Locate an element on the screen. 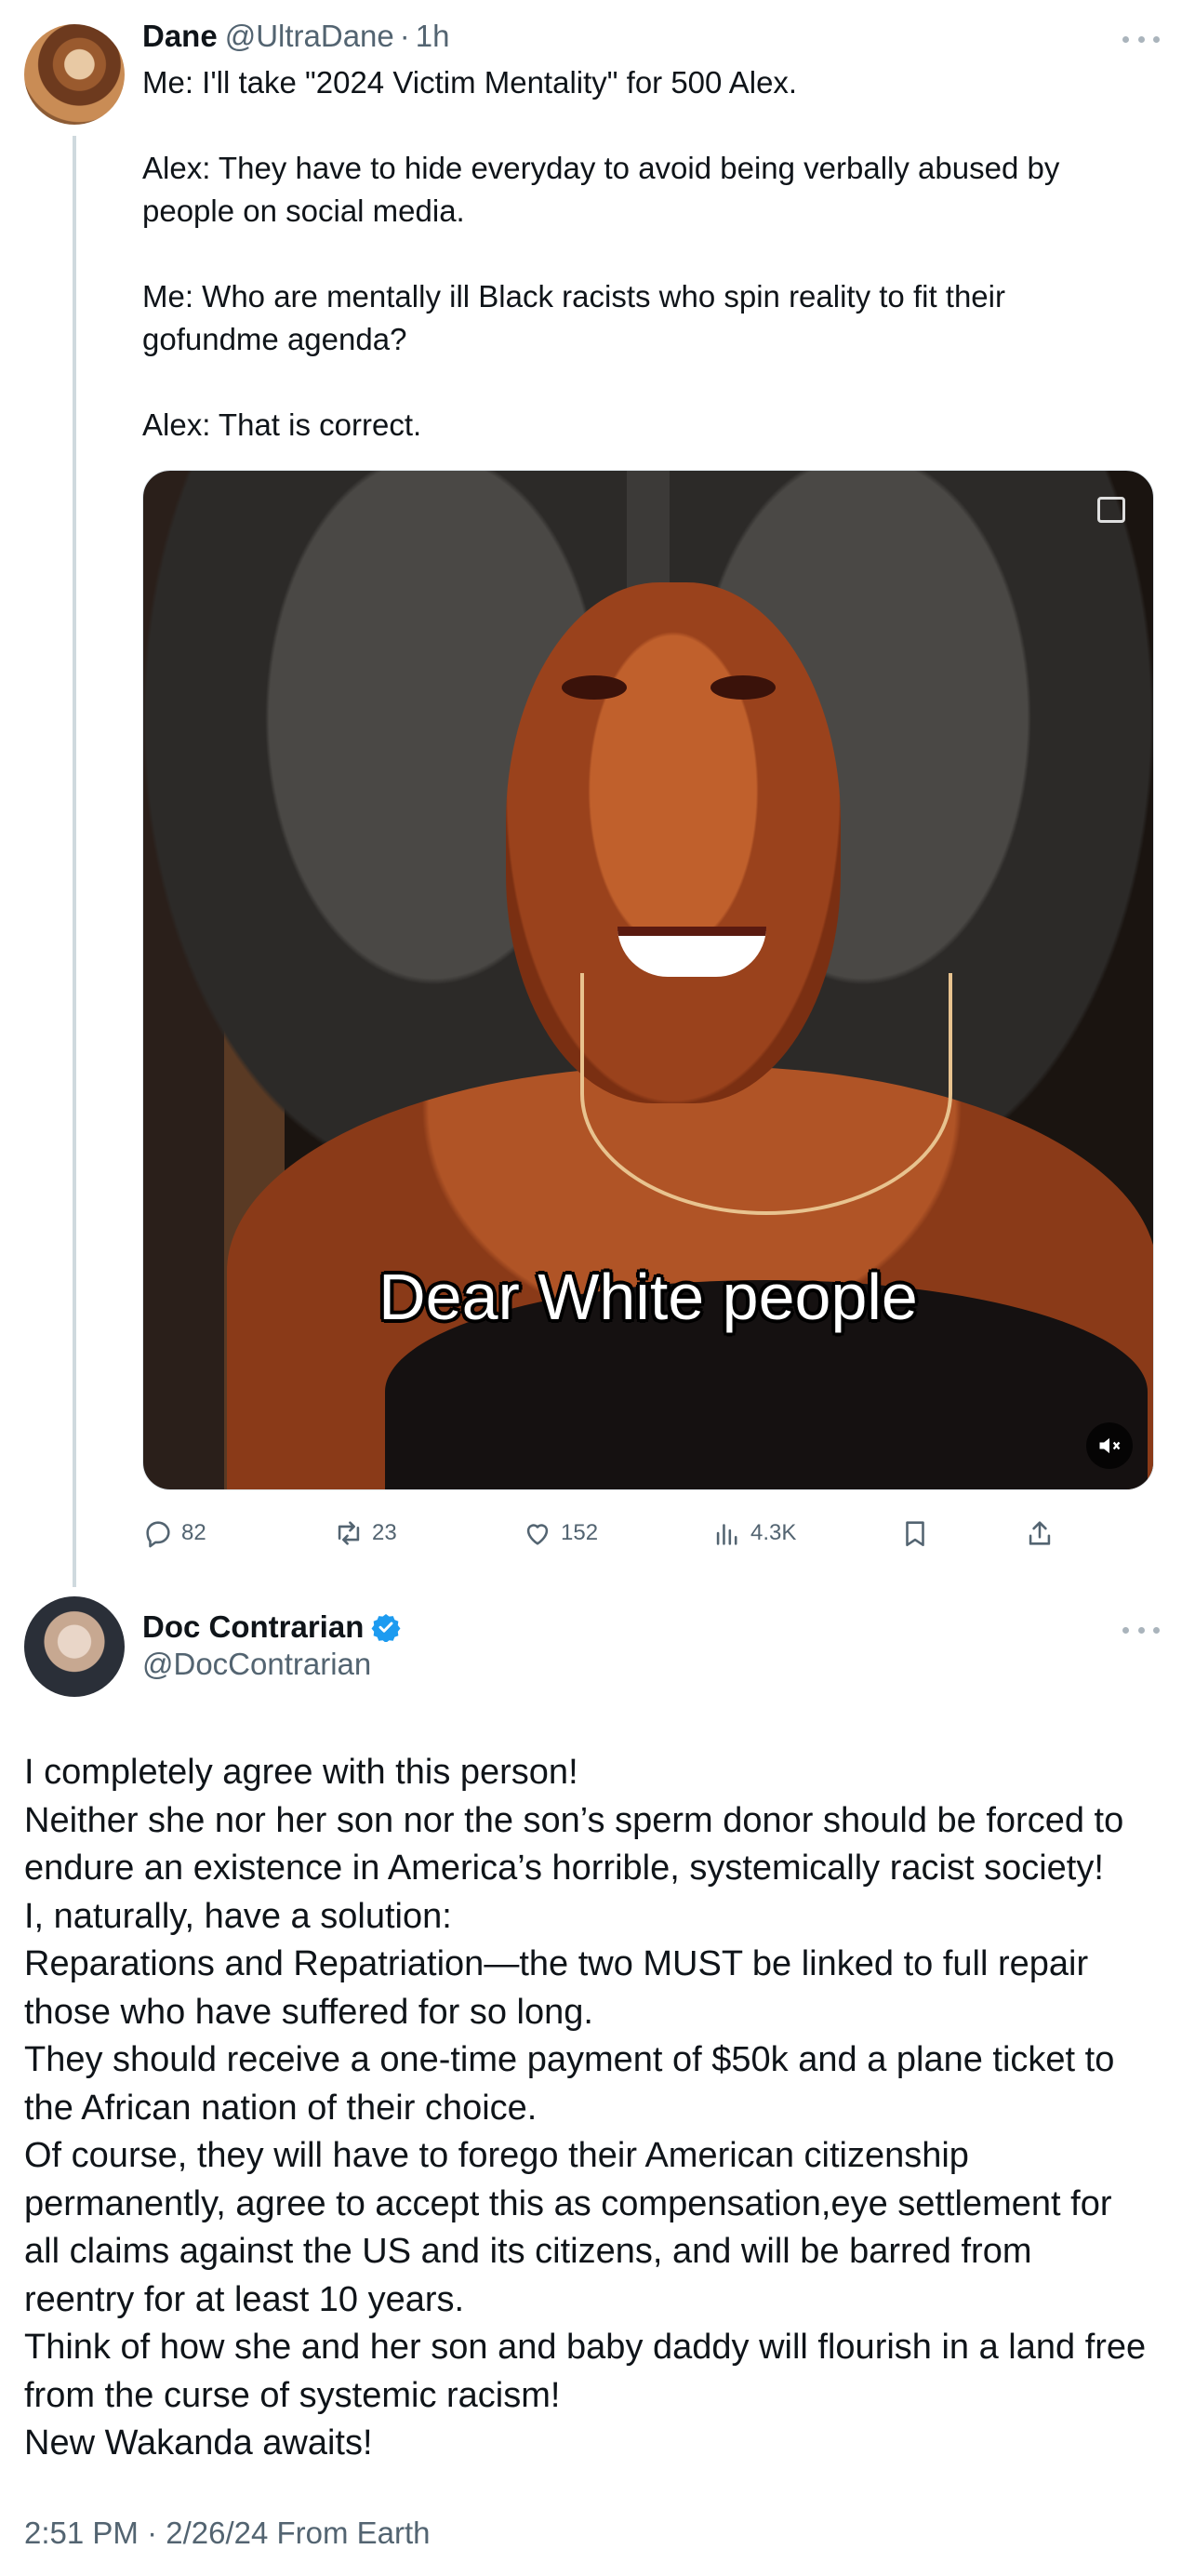 This screenshot has height=2576, width=1195. repost-button: 23 is located at coordinates (365, 1533).